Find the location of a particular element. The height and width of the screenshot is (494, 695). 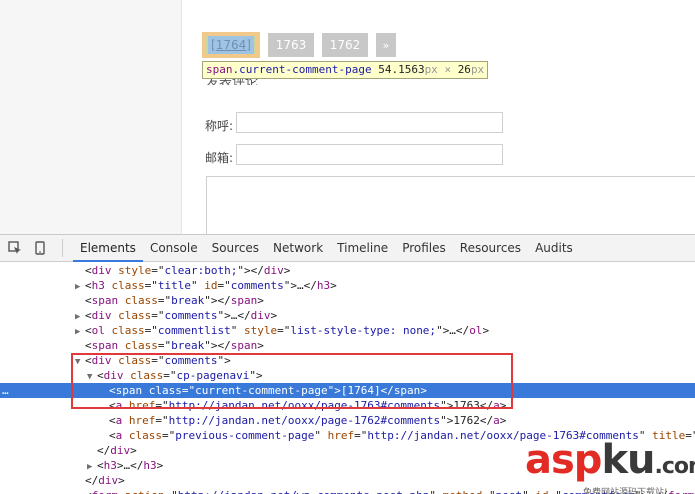

current-page-number: [1764] is located at coordinates (231, 45).